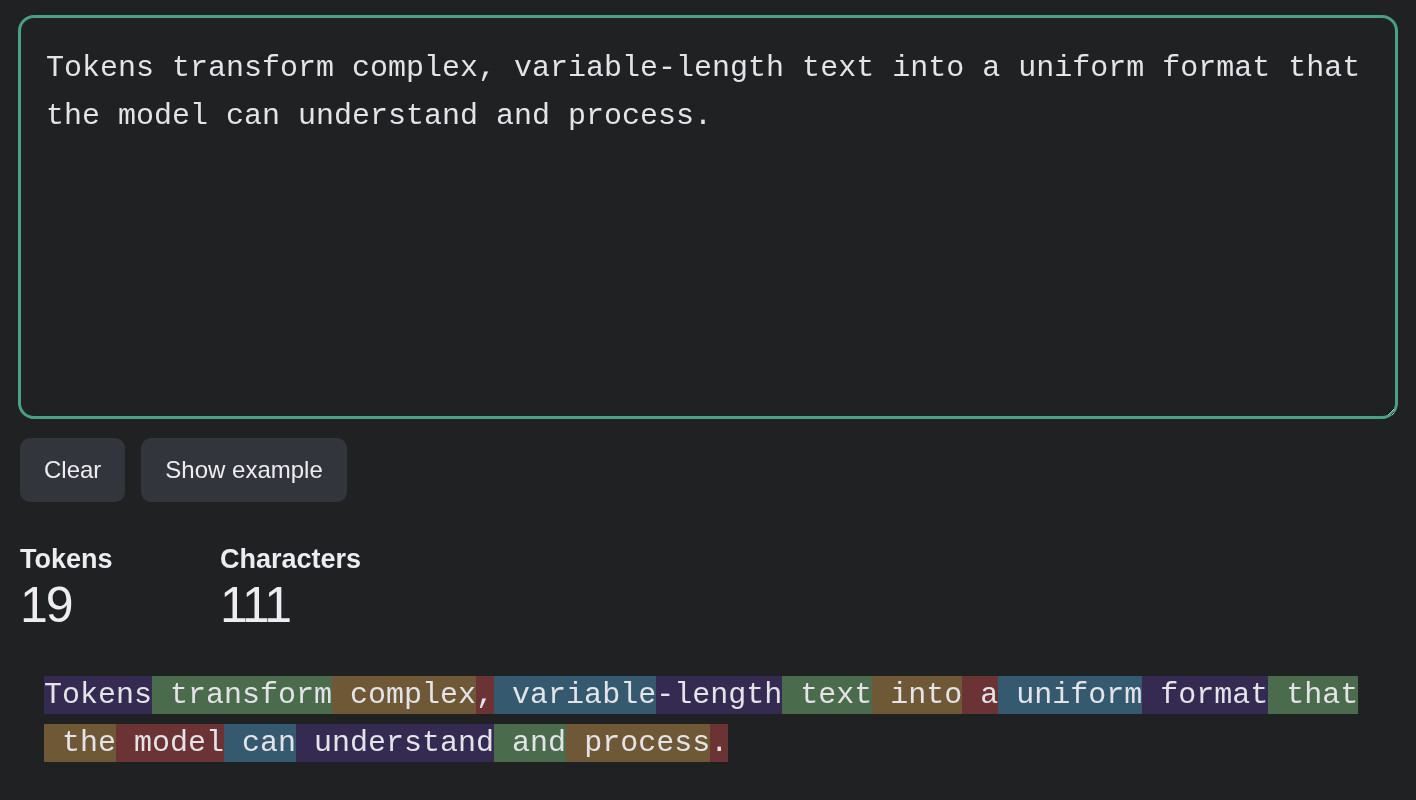  I want to click on token-chip: model, so click(170, 743).